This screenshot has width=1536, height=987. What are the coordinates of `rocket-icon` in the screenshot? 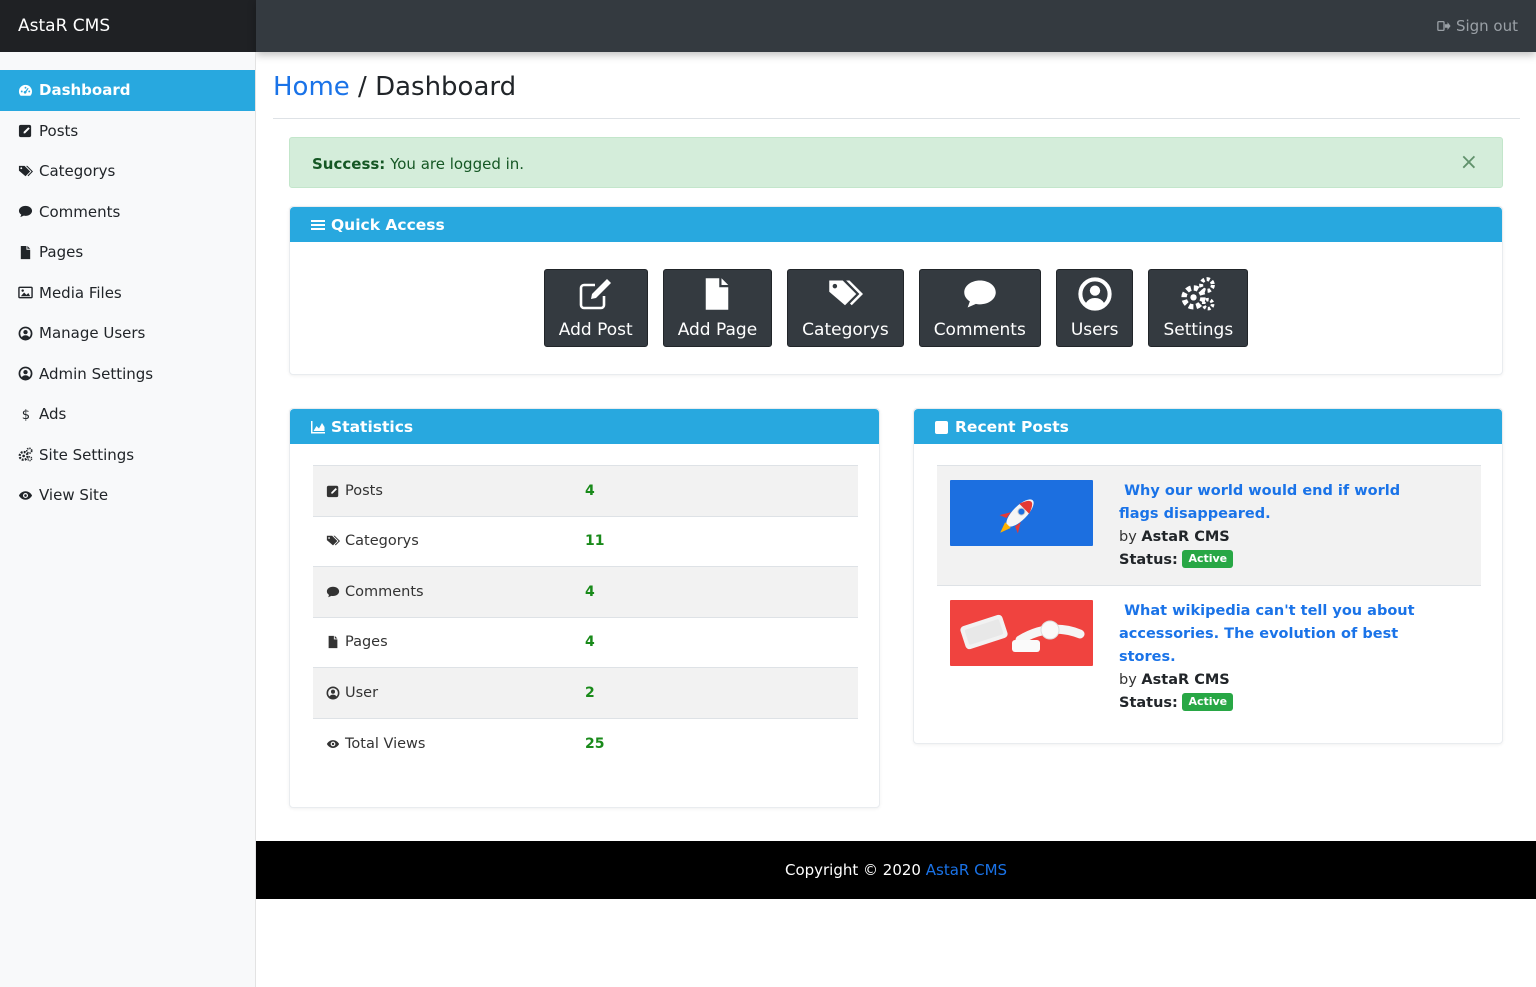 It's located at (1016, 516).